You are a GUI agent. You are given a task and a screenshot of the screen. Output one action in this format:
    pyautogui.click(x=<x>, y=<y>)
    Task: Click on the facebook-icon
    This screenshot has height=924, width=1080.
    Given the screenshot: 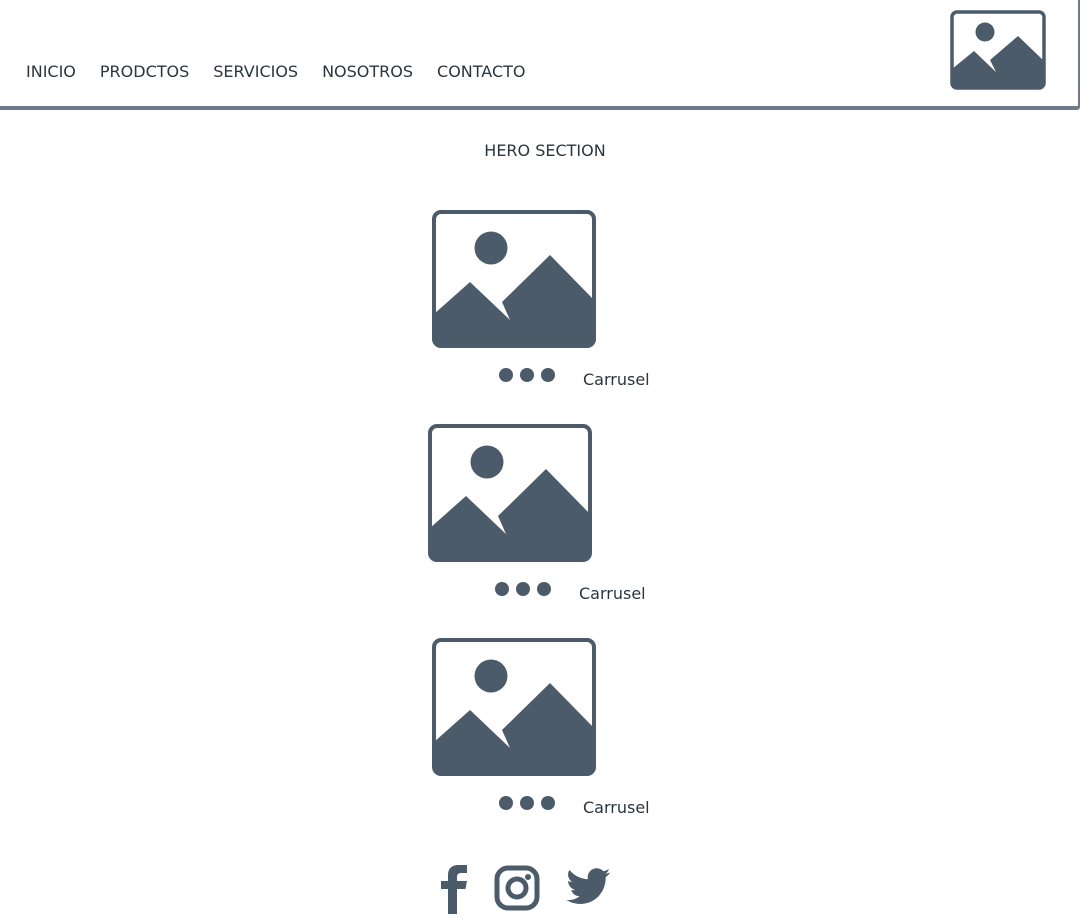 What is the action you would take?
    pyautogui.click(x=455, y=891)
    